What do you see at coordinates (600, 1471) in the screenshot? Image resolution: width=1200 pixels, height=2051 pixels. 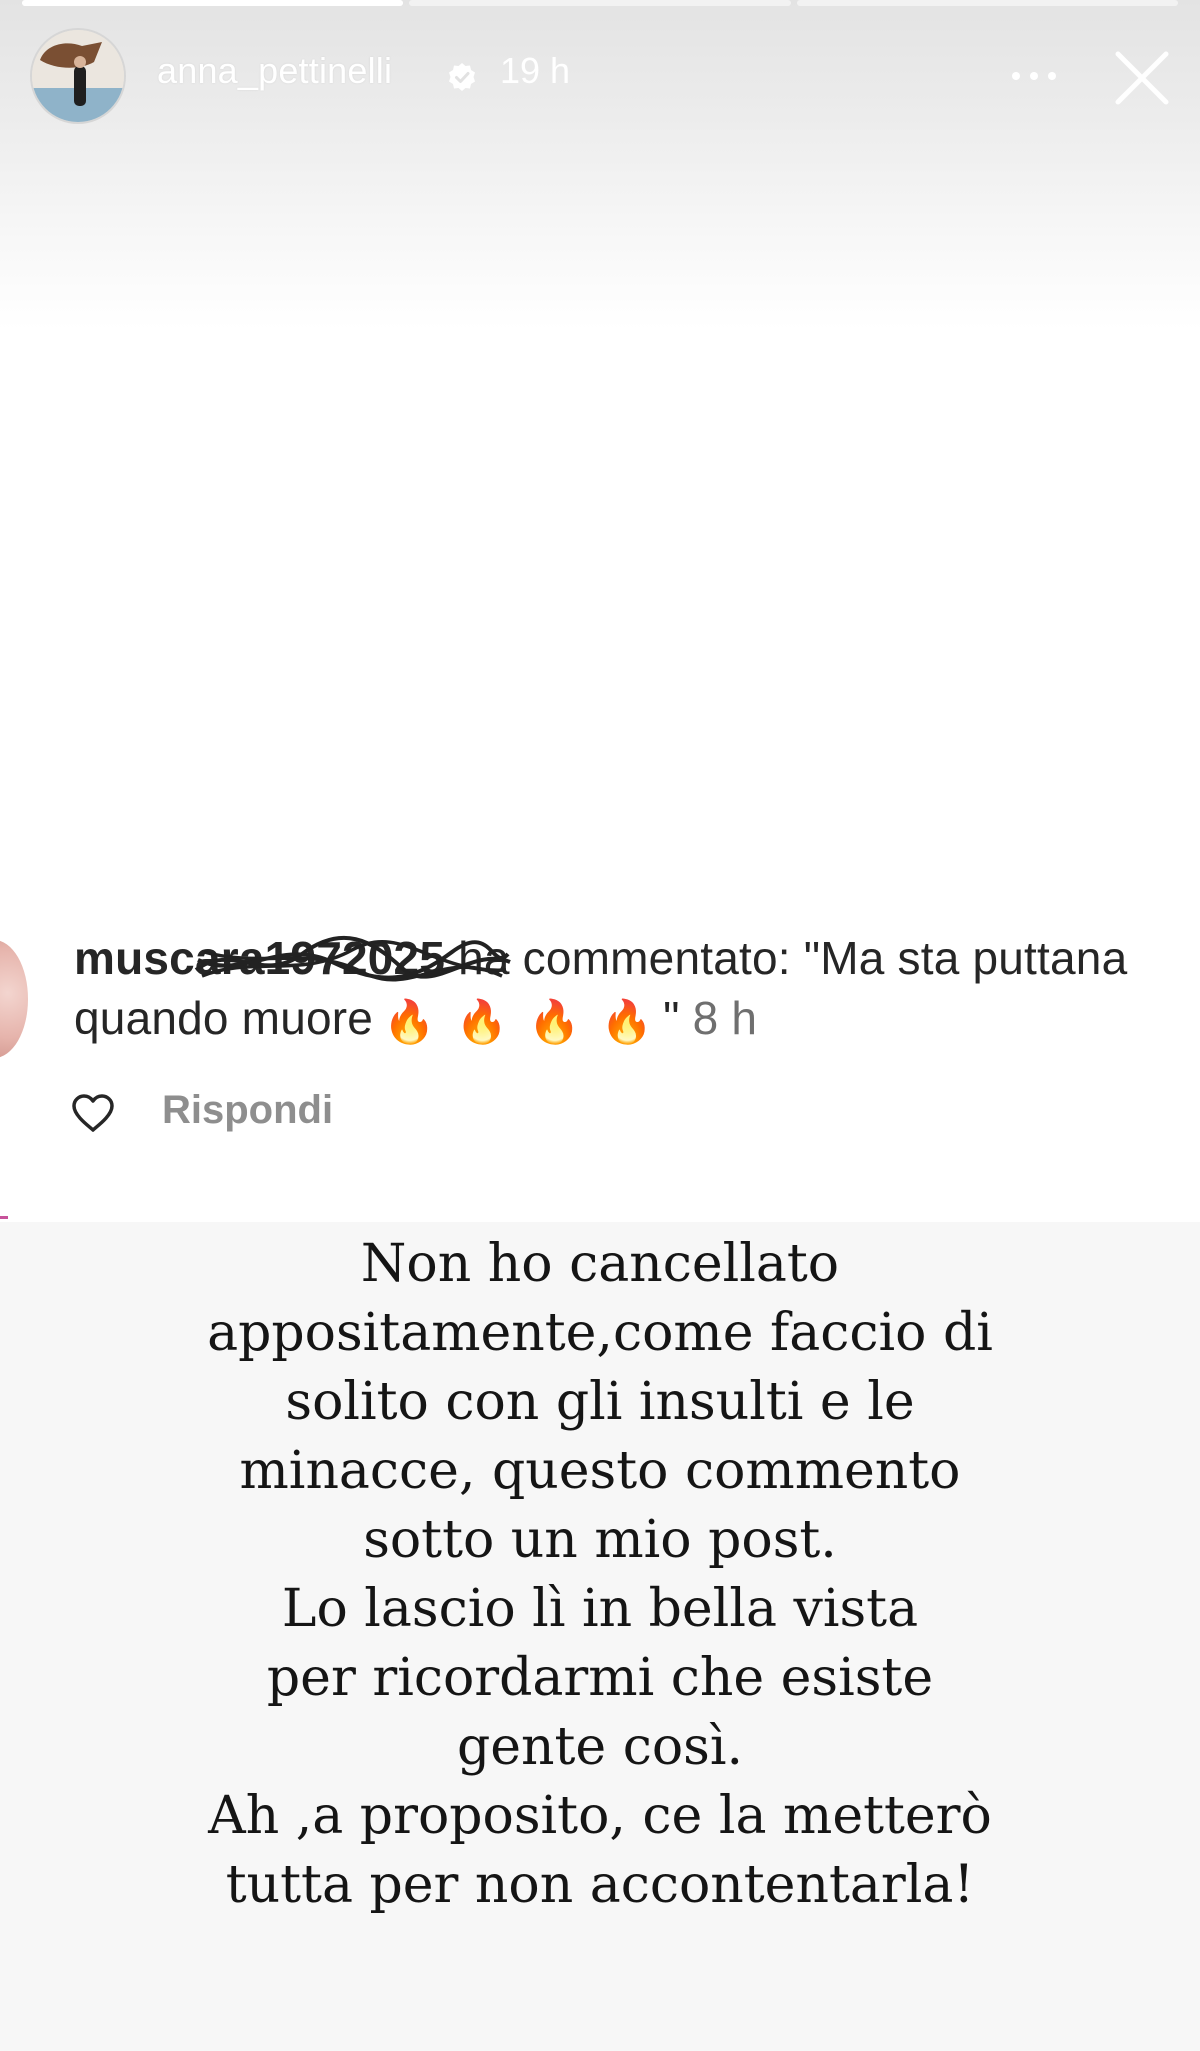 I see `caption-line: minacce, questo commento` at bounding box center [600, 1471].